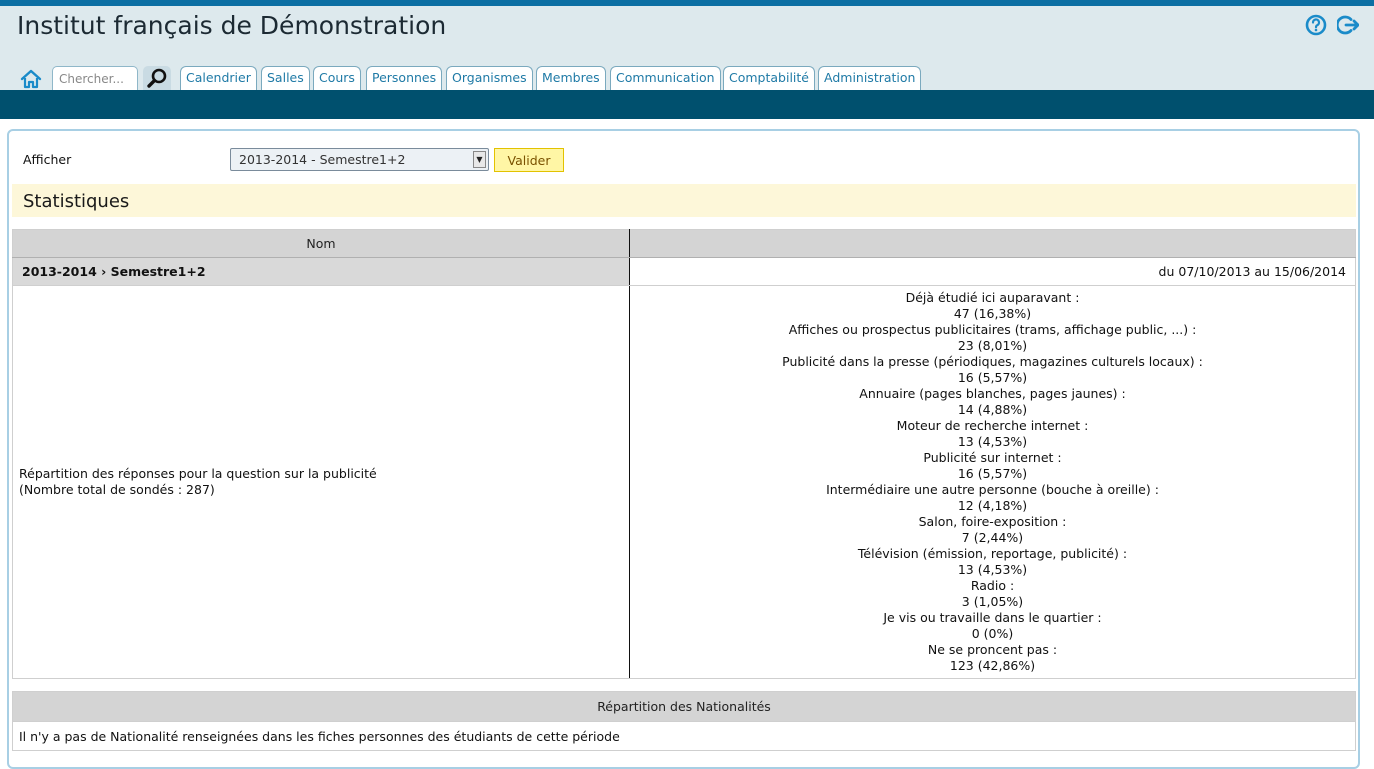 The width and height of the screenshot is (1374, 769). I want to click on answer-label: Salon, foire-exposition :, so click(992, 521).